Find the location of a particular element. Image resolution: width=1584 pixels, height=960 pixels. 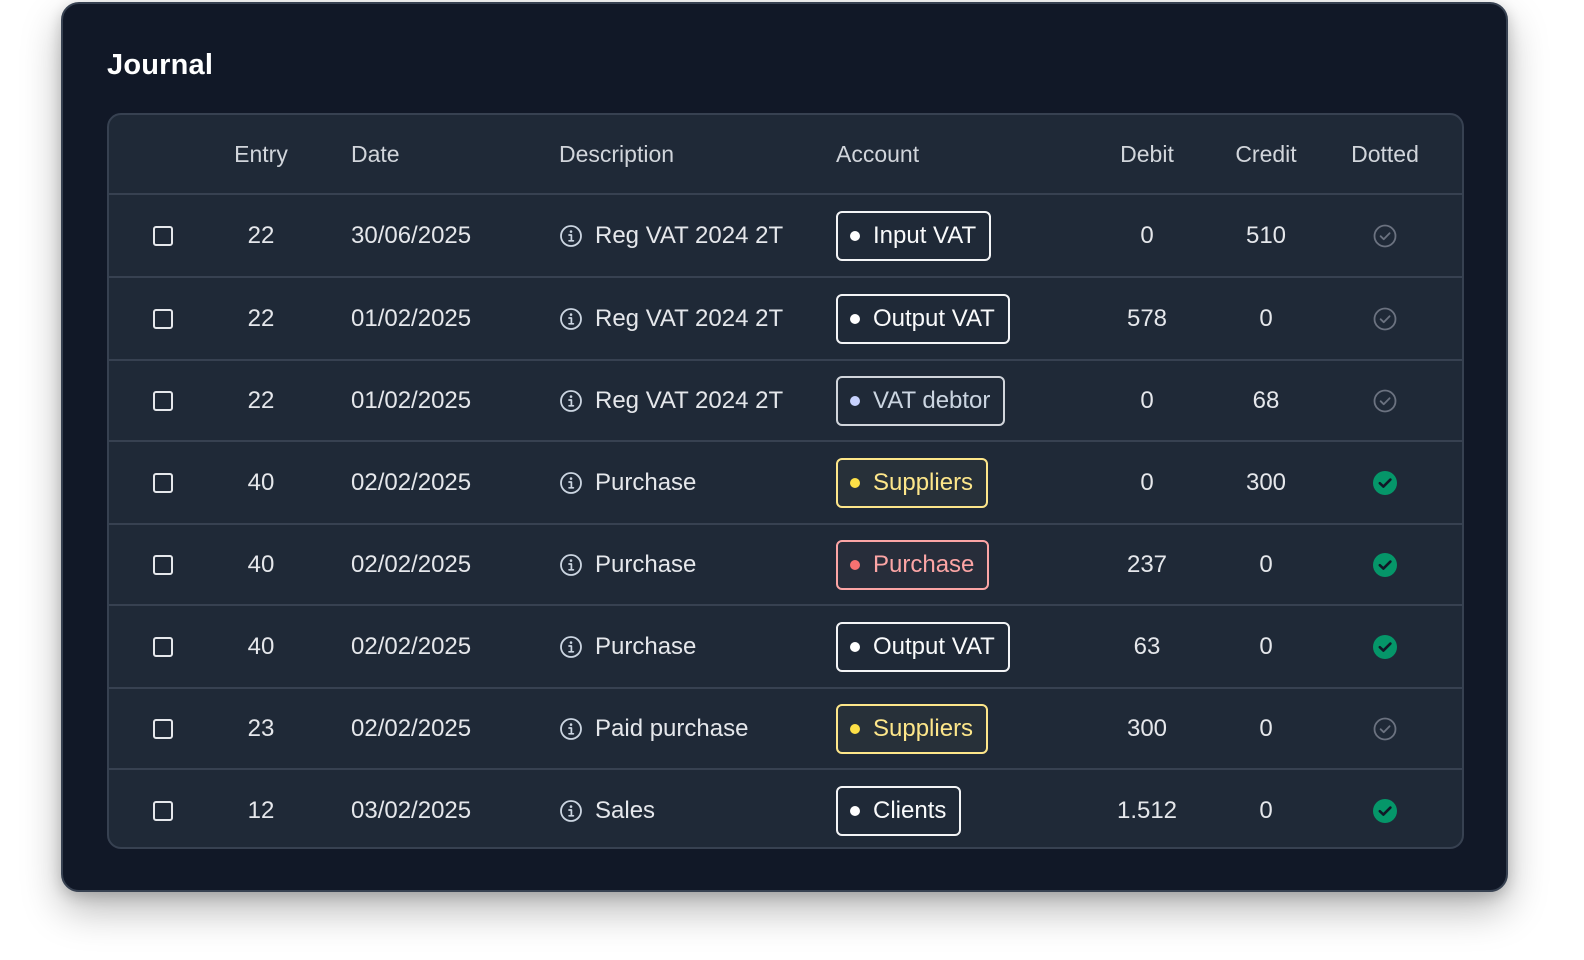

entry-date: 01/02/2025 is located at coordinates (411, 400).